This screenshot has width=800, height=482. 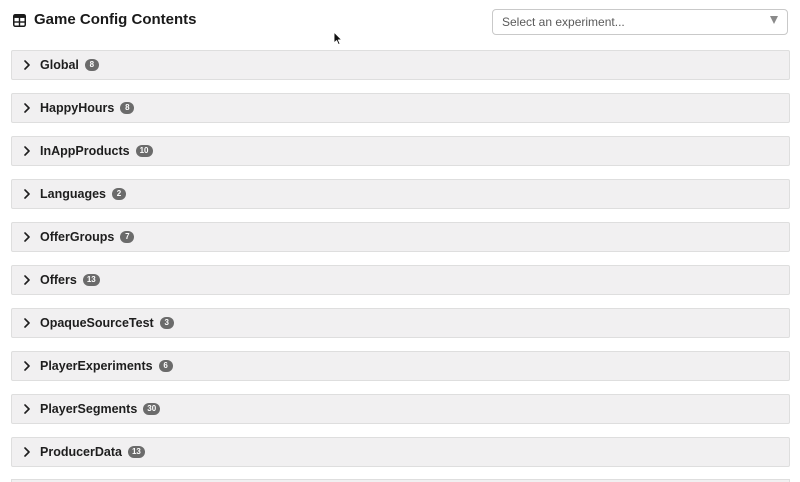 What do you see at coordinates (338, 38) in the screenshot?
I see `mouse-cursor-icon` at bounding box center [338, 38].